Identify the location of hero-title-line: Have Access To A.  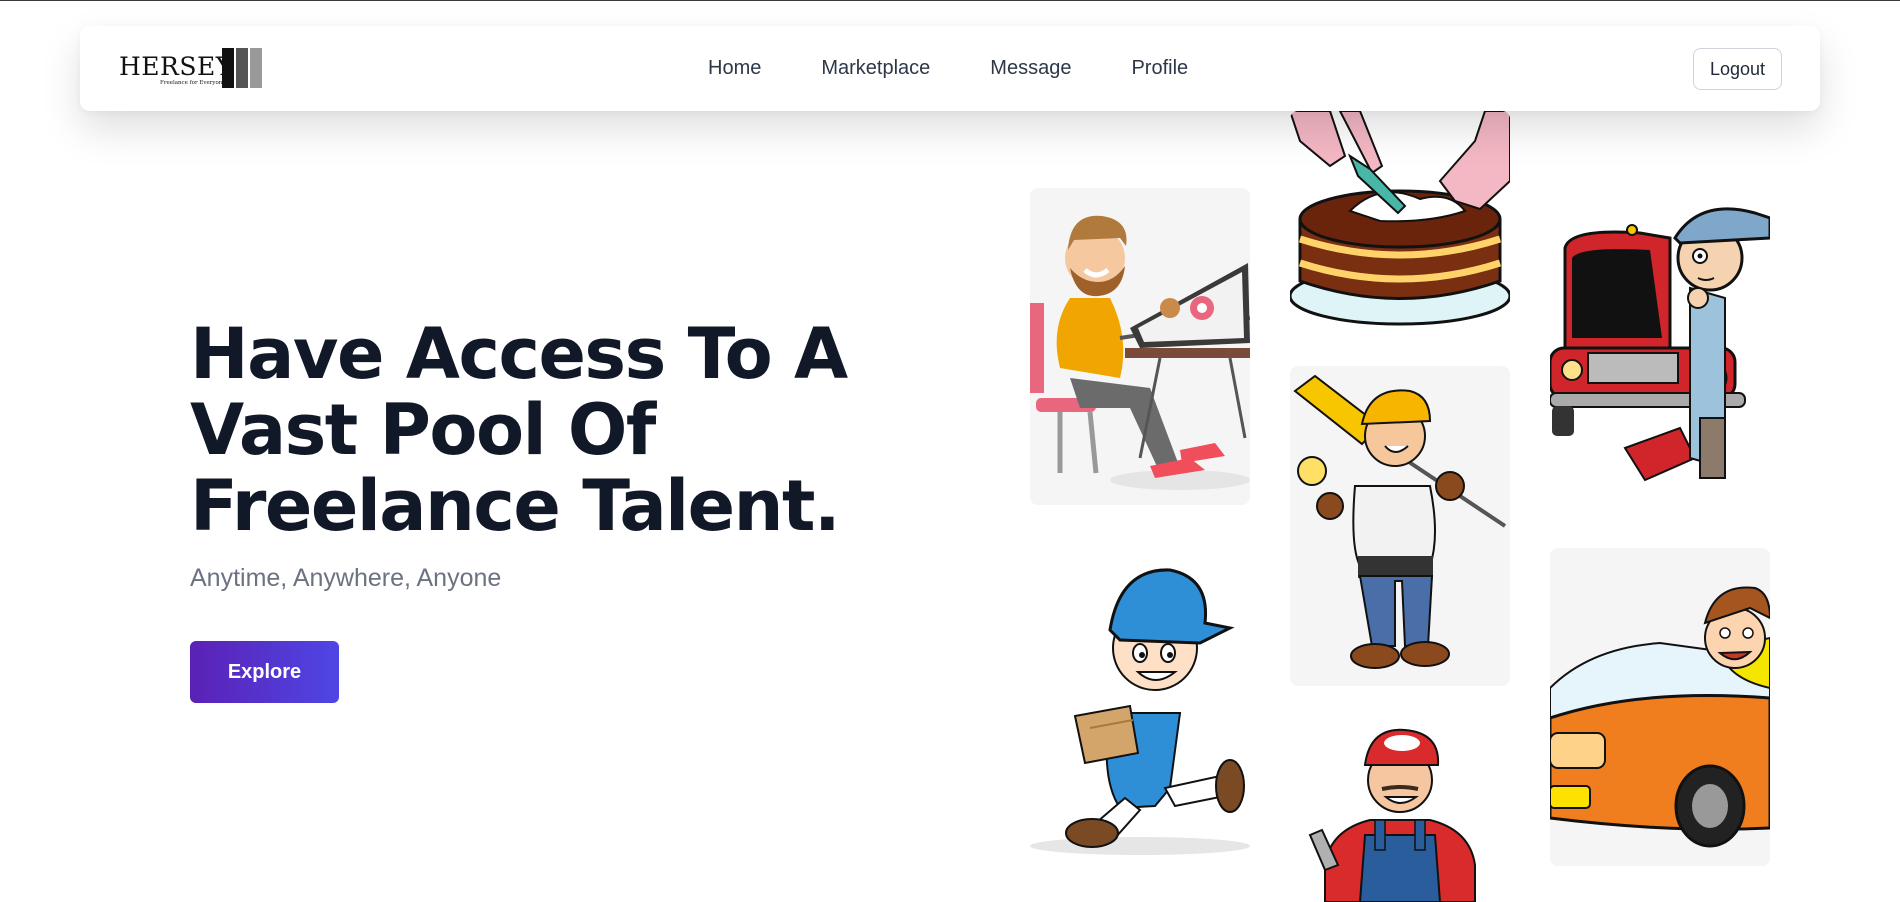
(519, 354).